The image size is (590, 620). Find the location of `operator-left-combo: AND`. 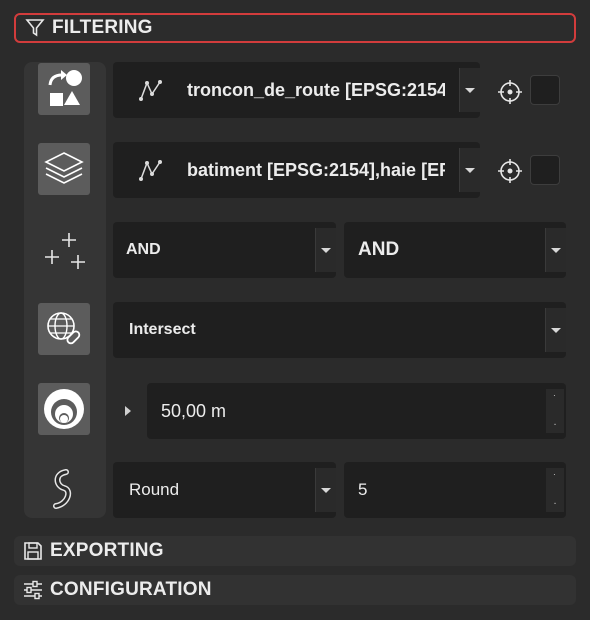

operator-left-combo: AND is located at coordinates (224, 250).